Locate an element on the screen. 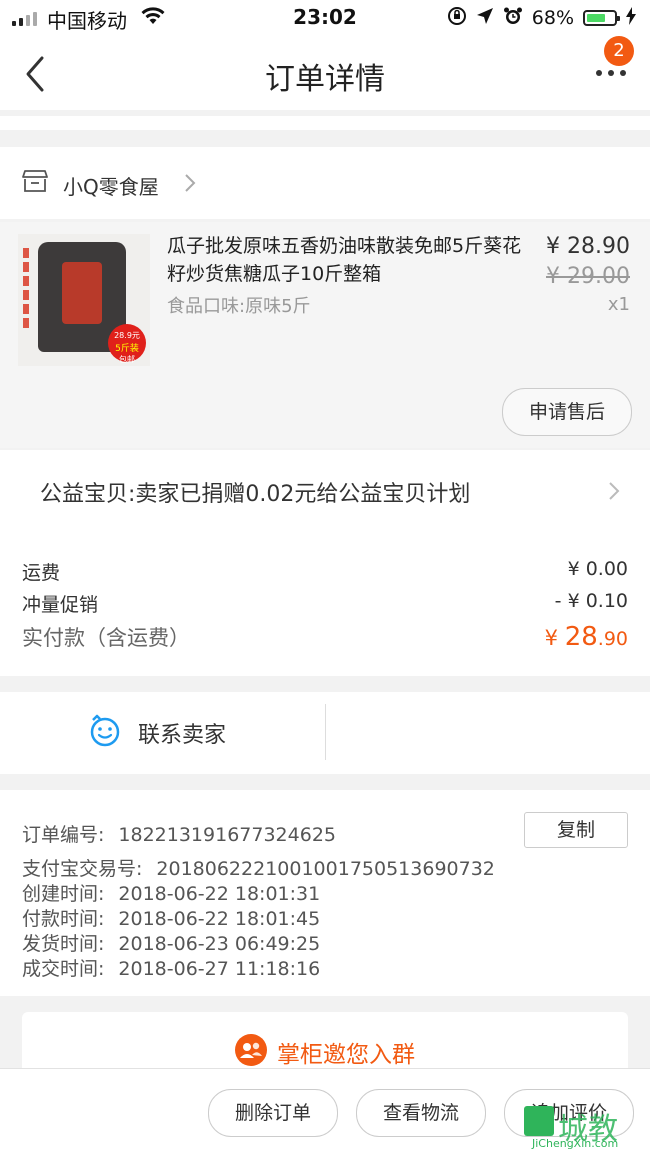 Image resolution: width=650 pixels, height=1157 pixels. paid-time-value: 2018-06-22 18:01:45 is located at coordinates (219, 919).